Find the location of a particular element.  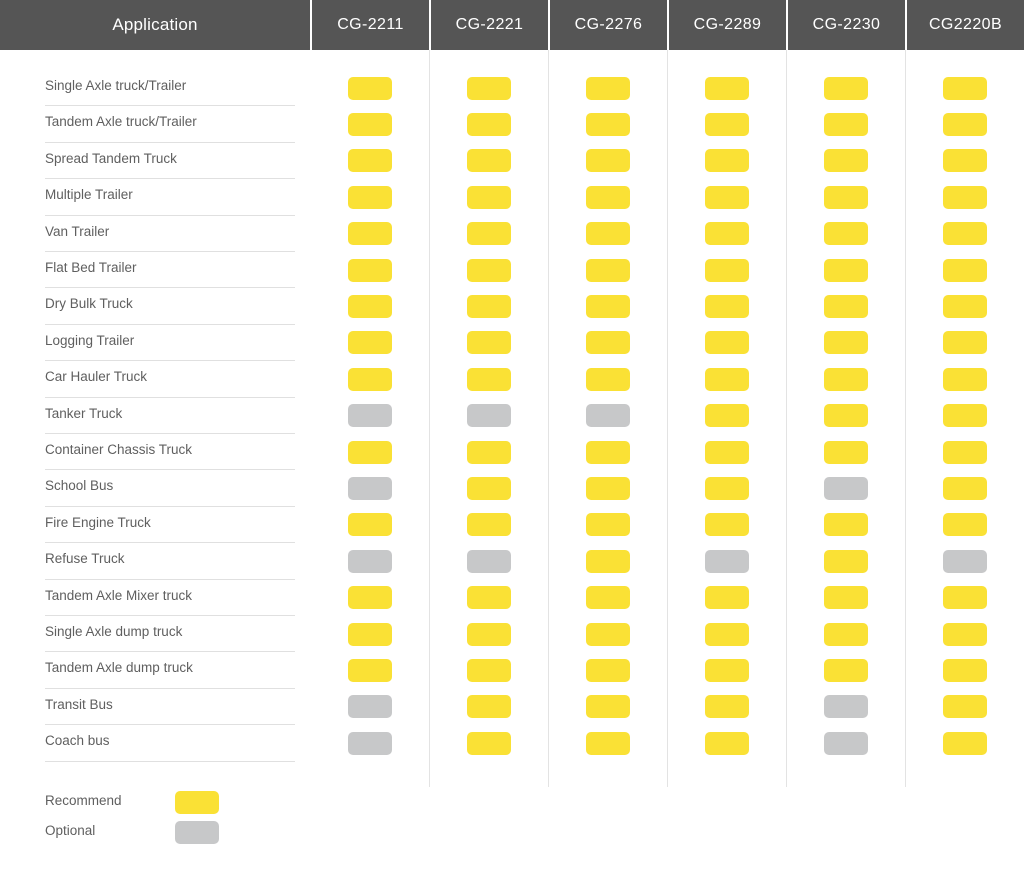

header-column-cg-2289: CG-2289 is located at coordinates (726, 25).